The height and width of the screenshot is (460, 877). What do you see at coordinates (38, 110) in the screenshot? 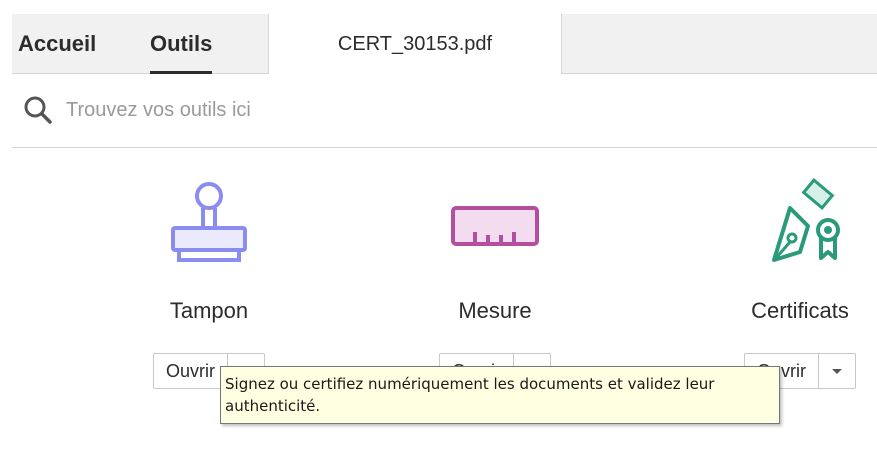
I see `search-icon` at bounding box center [38, 110].